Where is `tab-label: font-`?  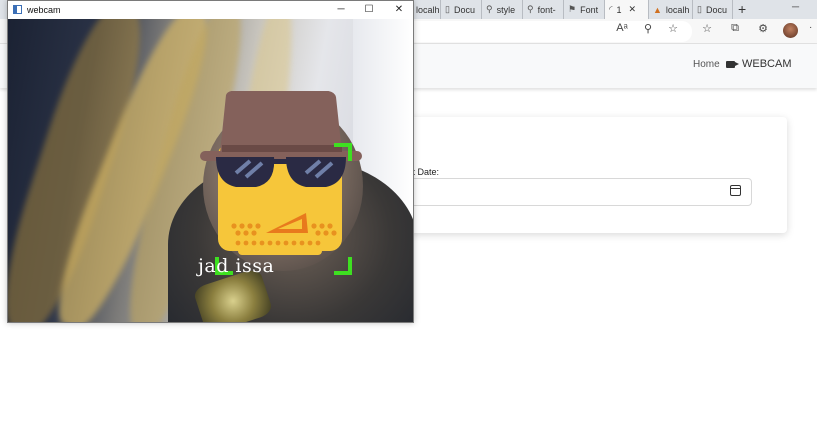 tab-label: font- is located at coordinates (546, 9).